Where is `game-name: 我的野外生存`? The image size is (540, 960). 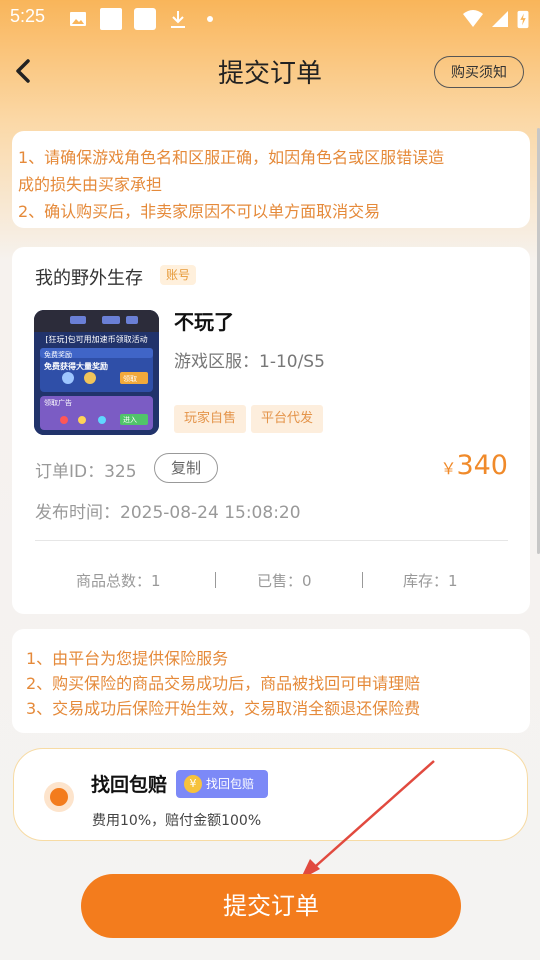 game-name: 我的野外生存 is located at coordinates (89, 278).